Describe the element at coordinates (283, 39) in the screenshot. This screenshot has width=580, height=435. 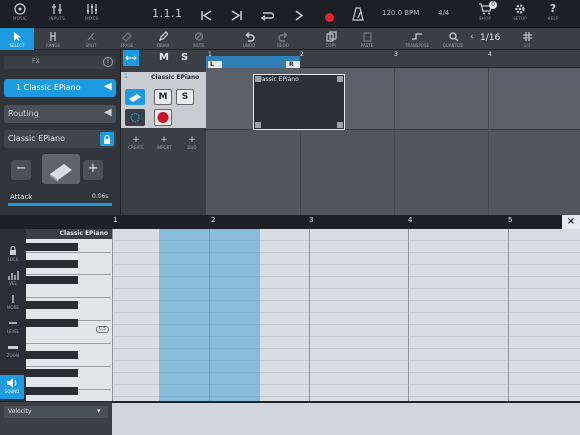
I see `redo-button: REDO` at that location.